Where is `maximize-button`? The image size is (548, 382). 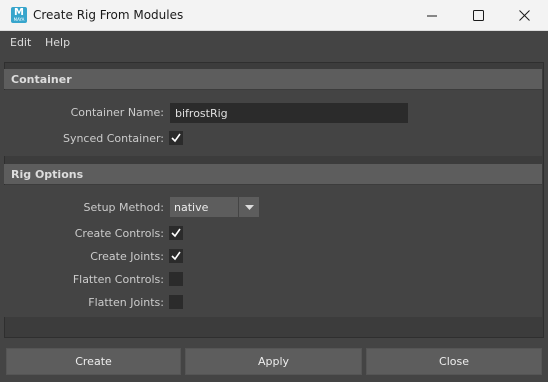
maximize-button is located at coordinates (478, 15).